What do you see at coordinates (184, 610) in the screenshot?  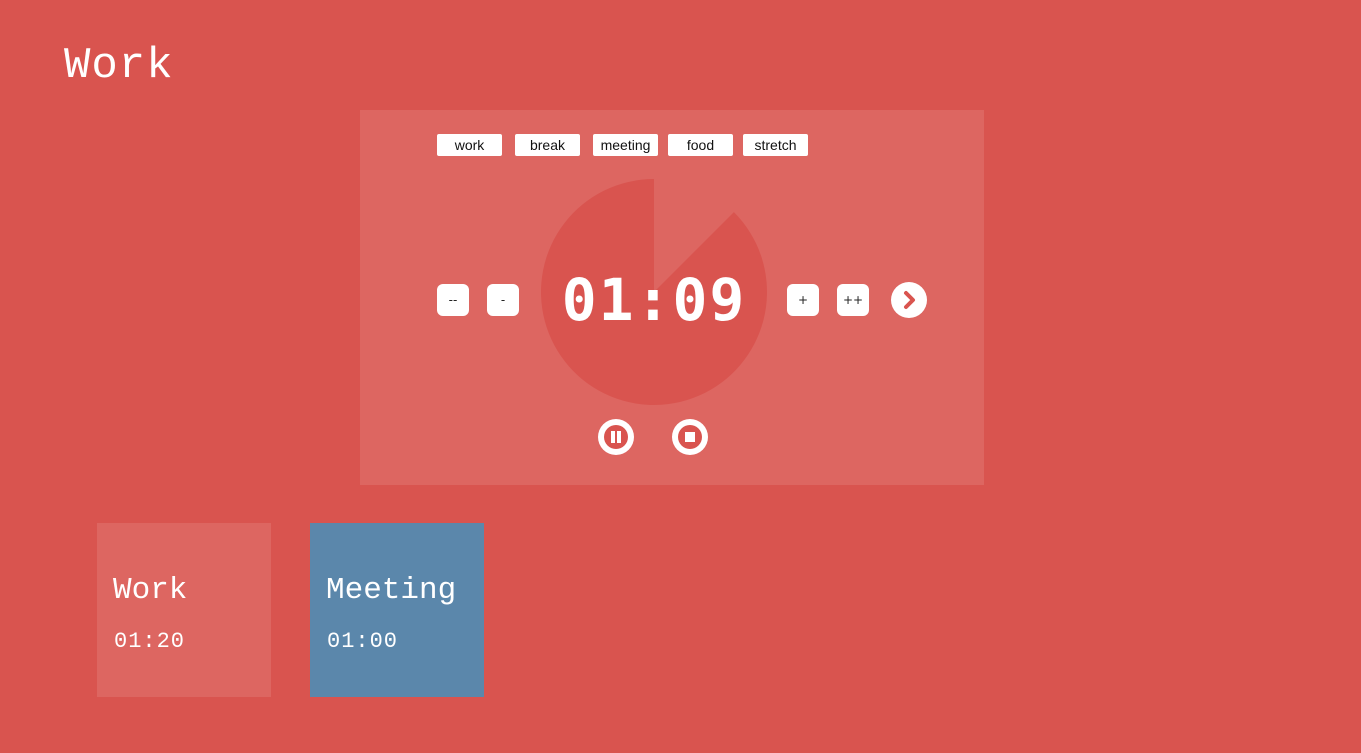 I see `card-work: Work 01:20` at bounding box center [184, 610].